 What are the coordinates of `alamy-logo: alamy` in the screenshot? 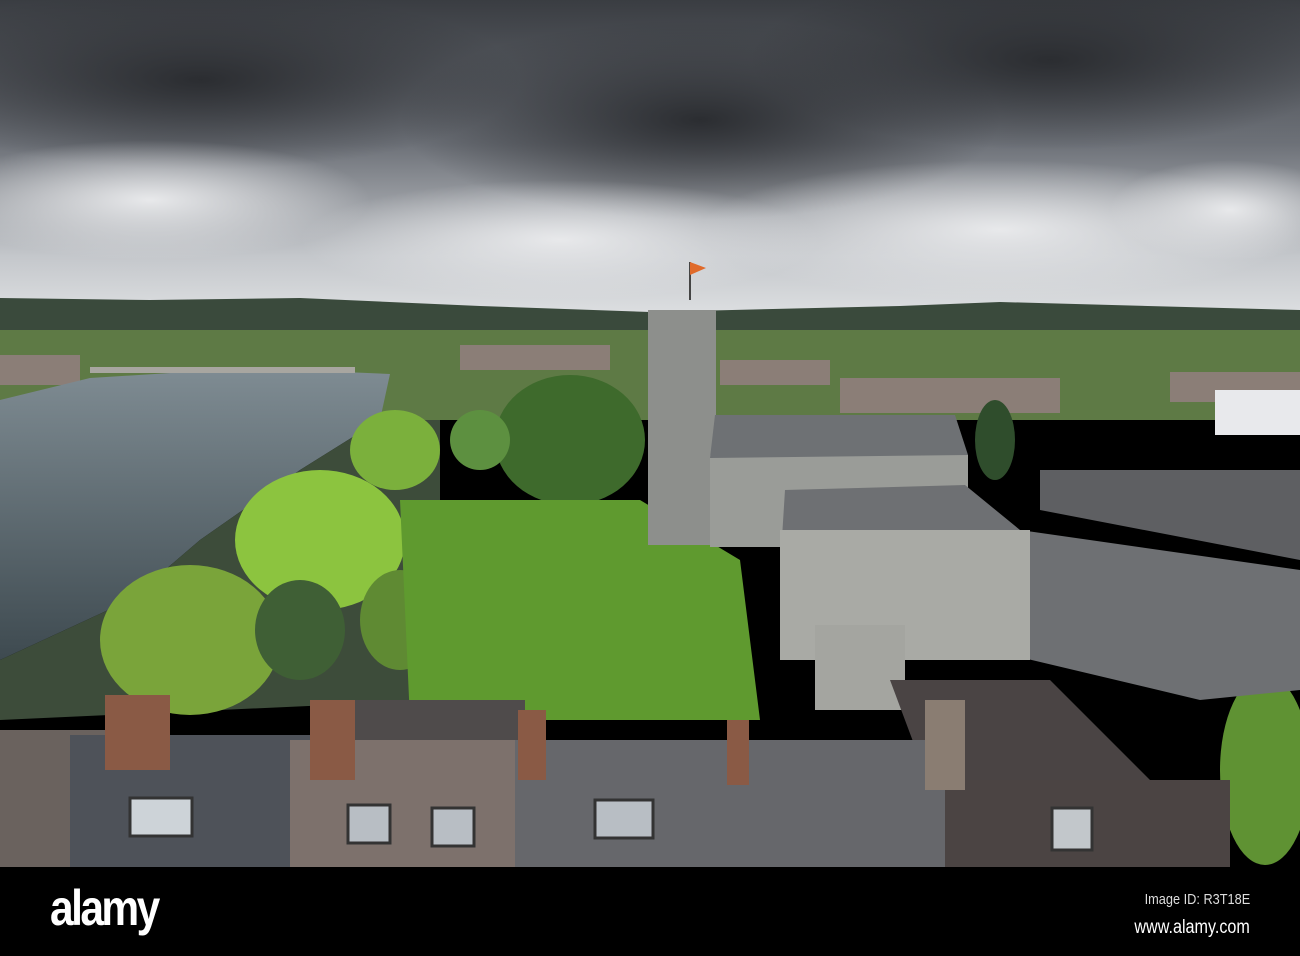 It's located at (105, 908).